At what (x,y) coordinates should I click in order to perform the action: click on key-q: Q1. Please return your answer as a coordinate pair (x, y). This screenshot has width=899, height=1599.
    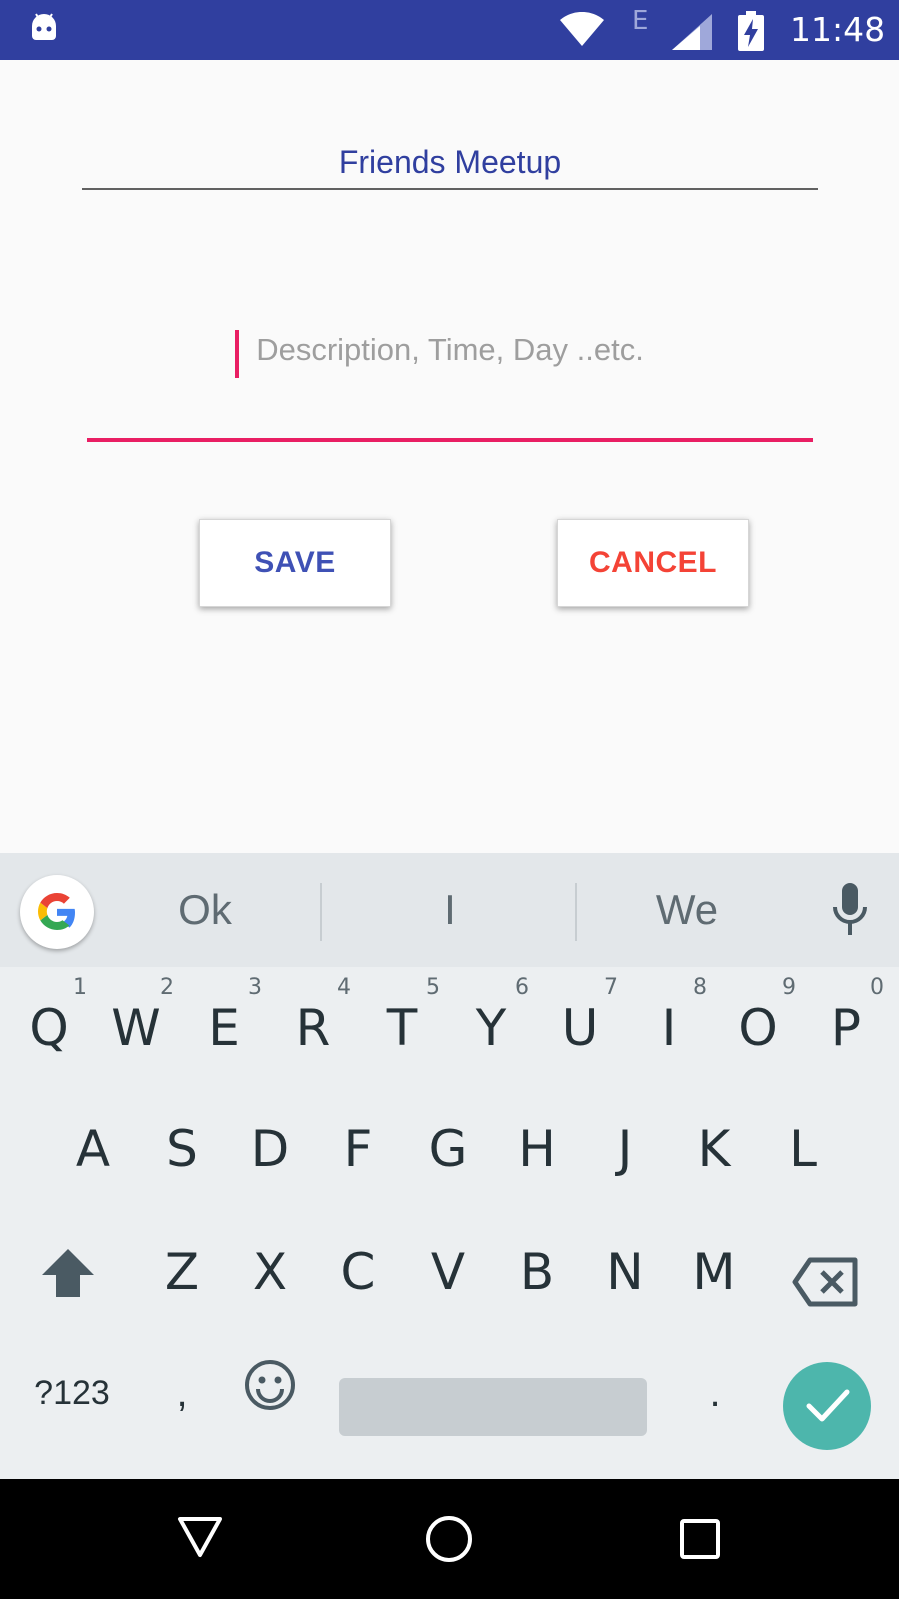
    Looking at the image, I should click on (49, 1024).